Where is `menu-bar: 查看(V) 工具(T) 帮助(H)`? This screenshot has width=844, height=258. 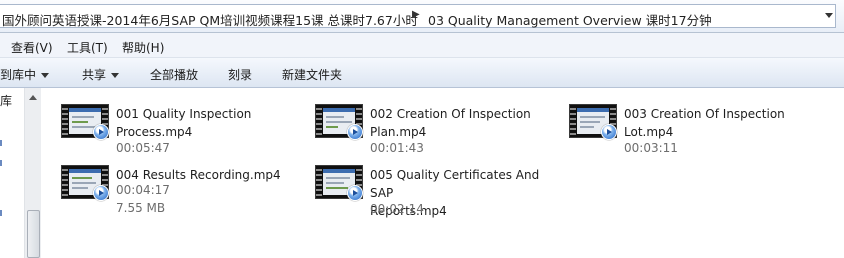
menu-bar: 查看(V) 工具(T) 帮助(H) is located at coordinates (422, 45).